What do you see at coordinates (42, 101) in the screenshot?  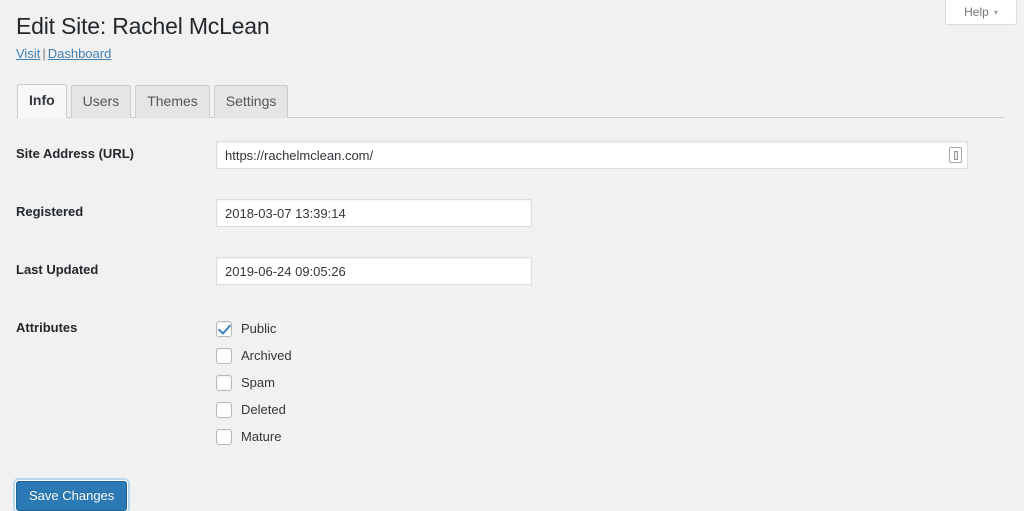 I see `tab-info: Info` at bounding box center [42, 101].